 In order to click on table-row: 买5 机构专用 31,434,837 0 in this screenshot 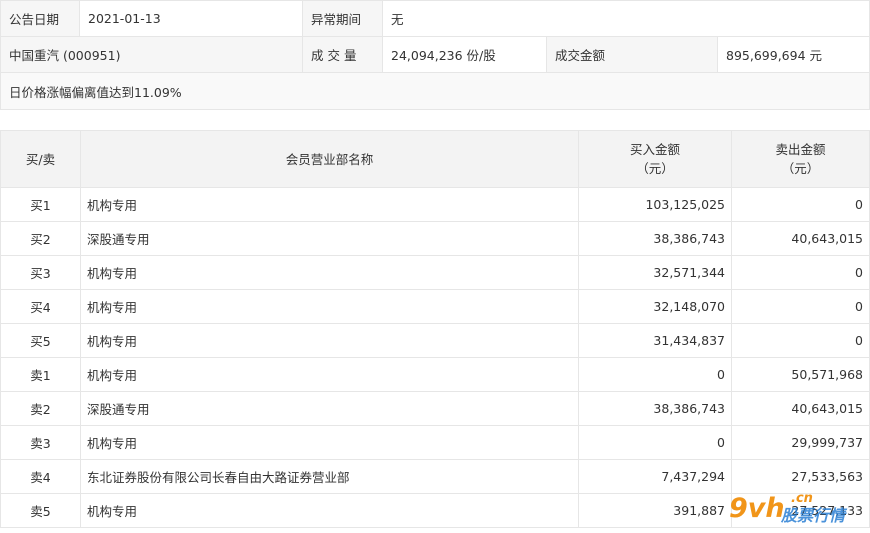, I will do `click(435, 340)`.